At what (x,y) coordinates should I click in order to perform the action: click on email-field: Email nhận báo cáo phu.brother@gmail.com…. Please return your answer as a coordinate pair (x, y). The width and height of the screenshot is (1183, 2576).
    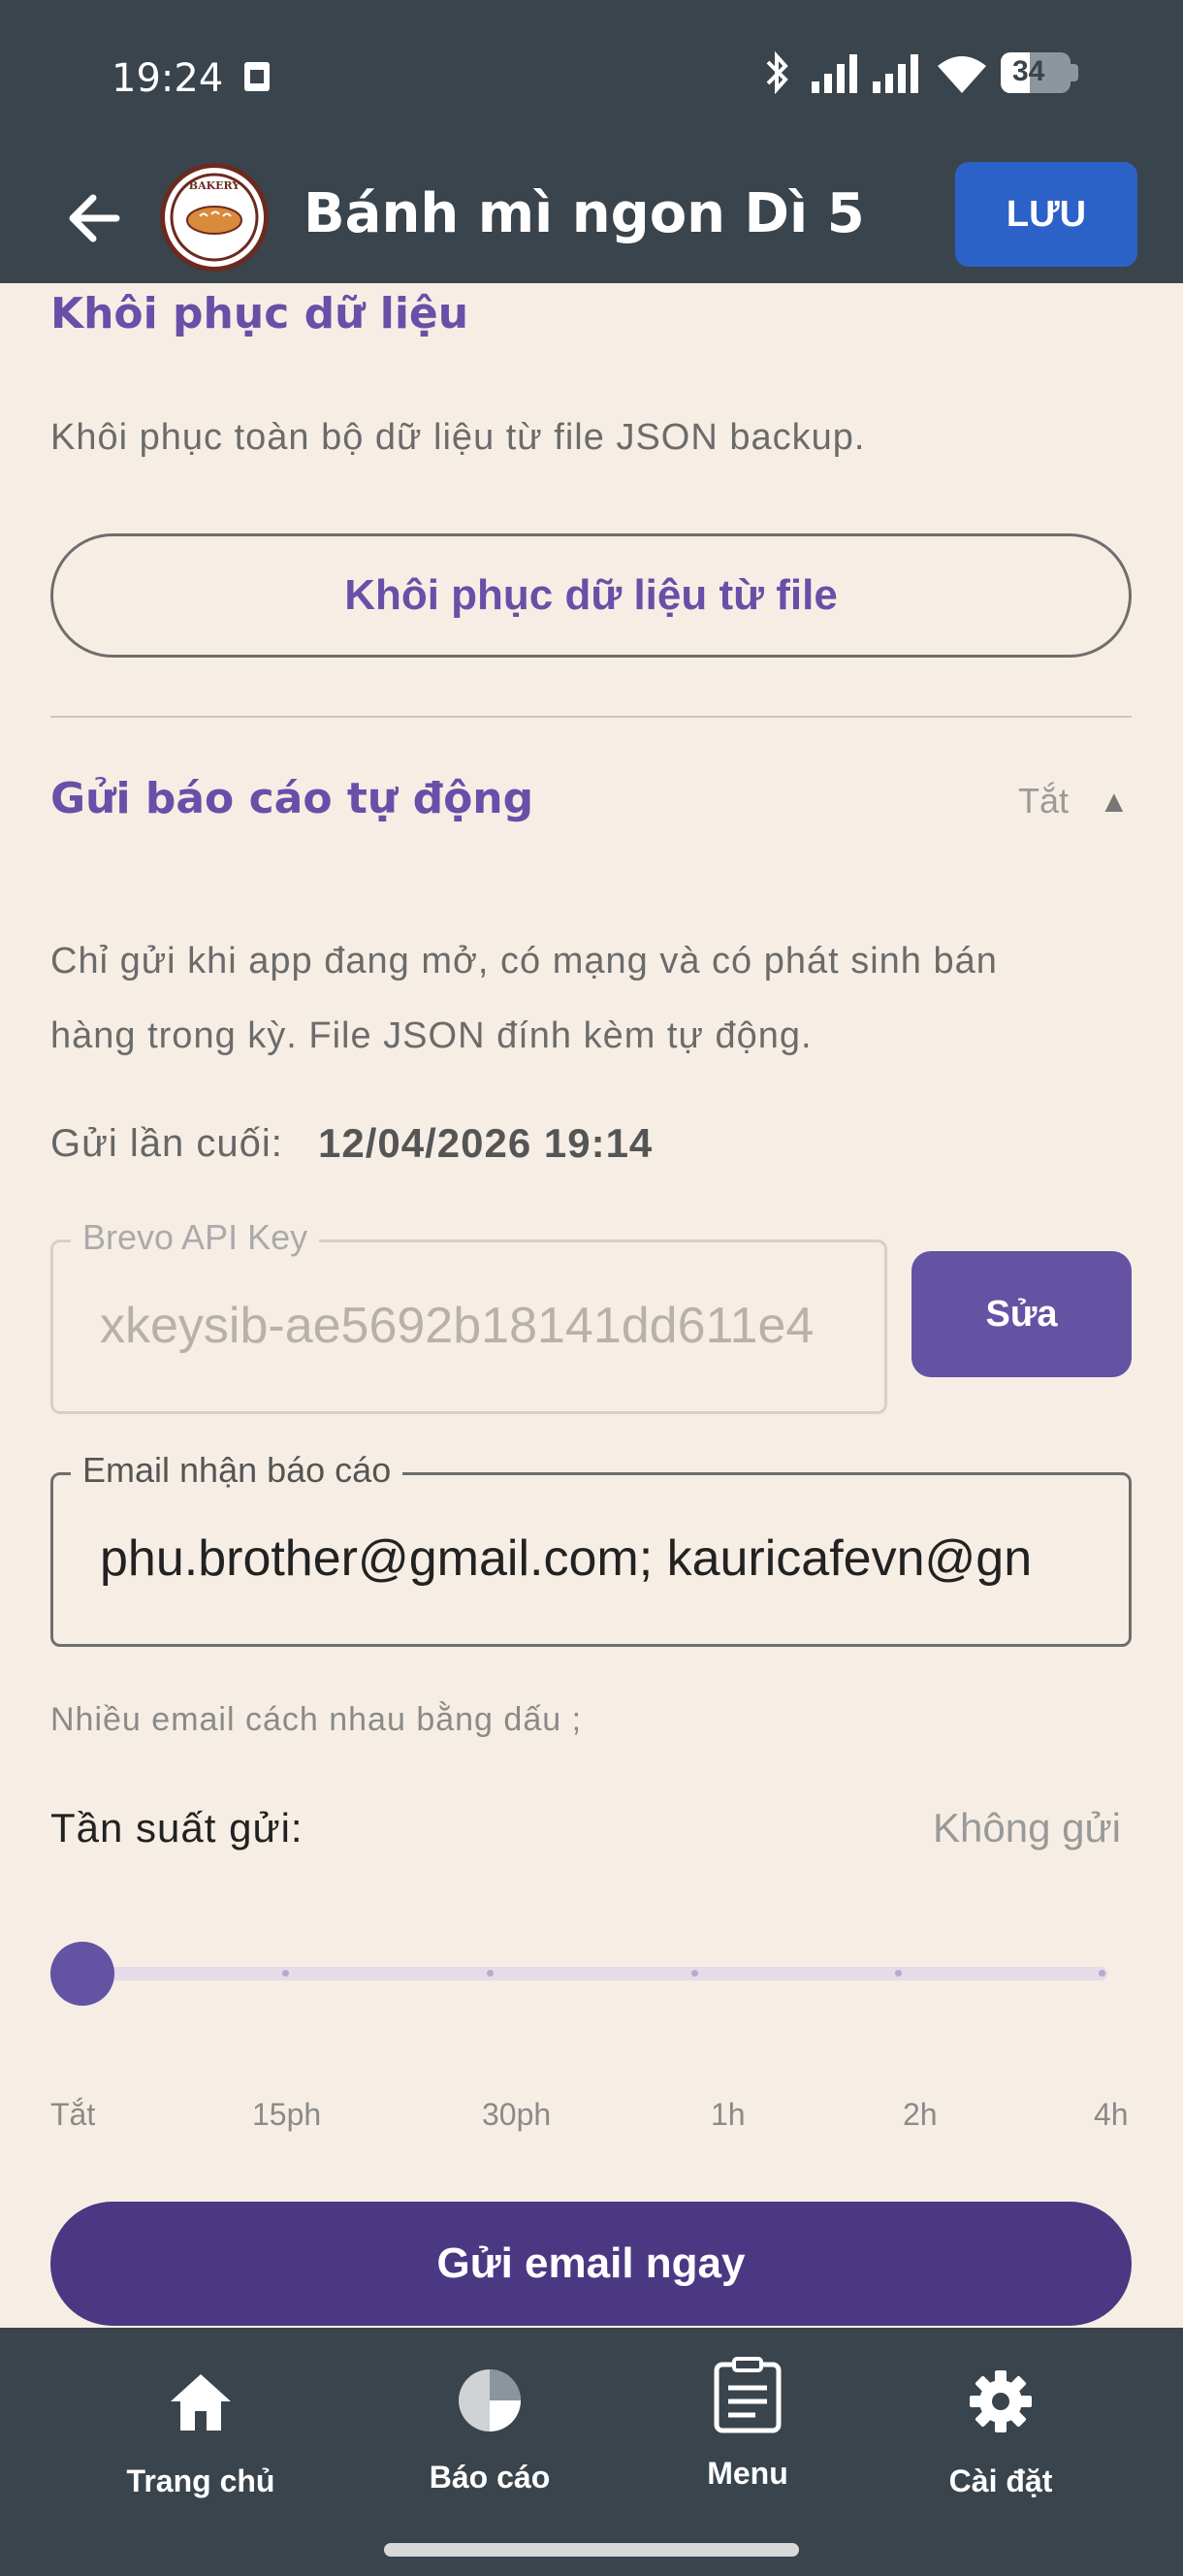
    Looking at the image, I should click on (591, 1548).